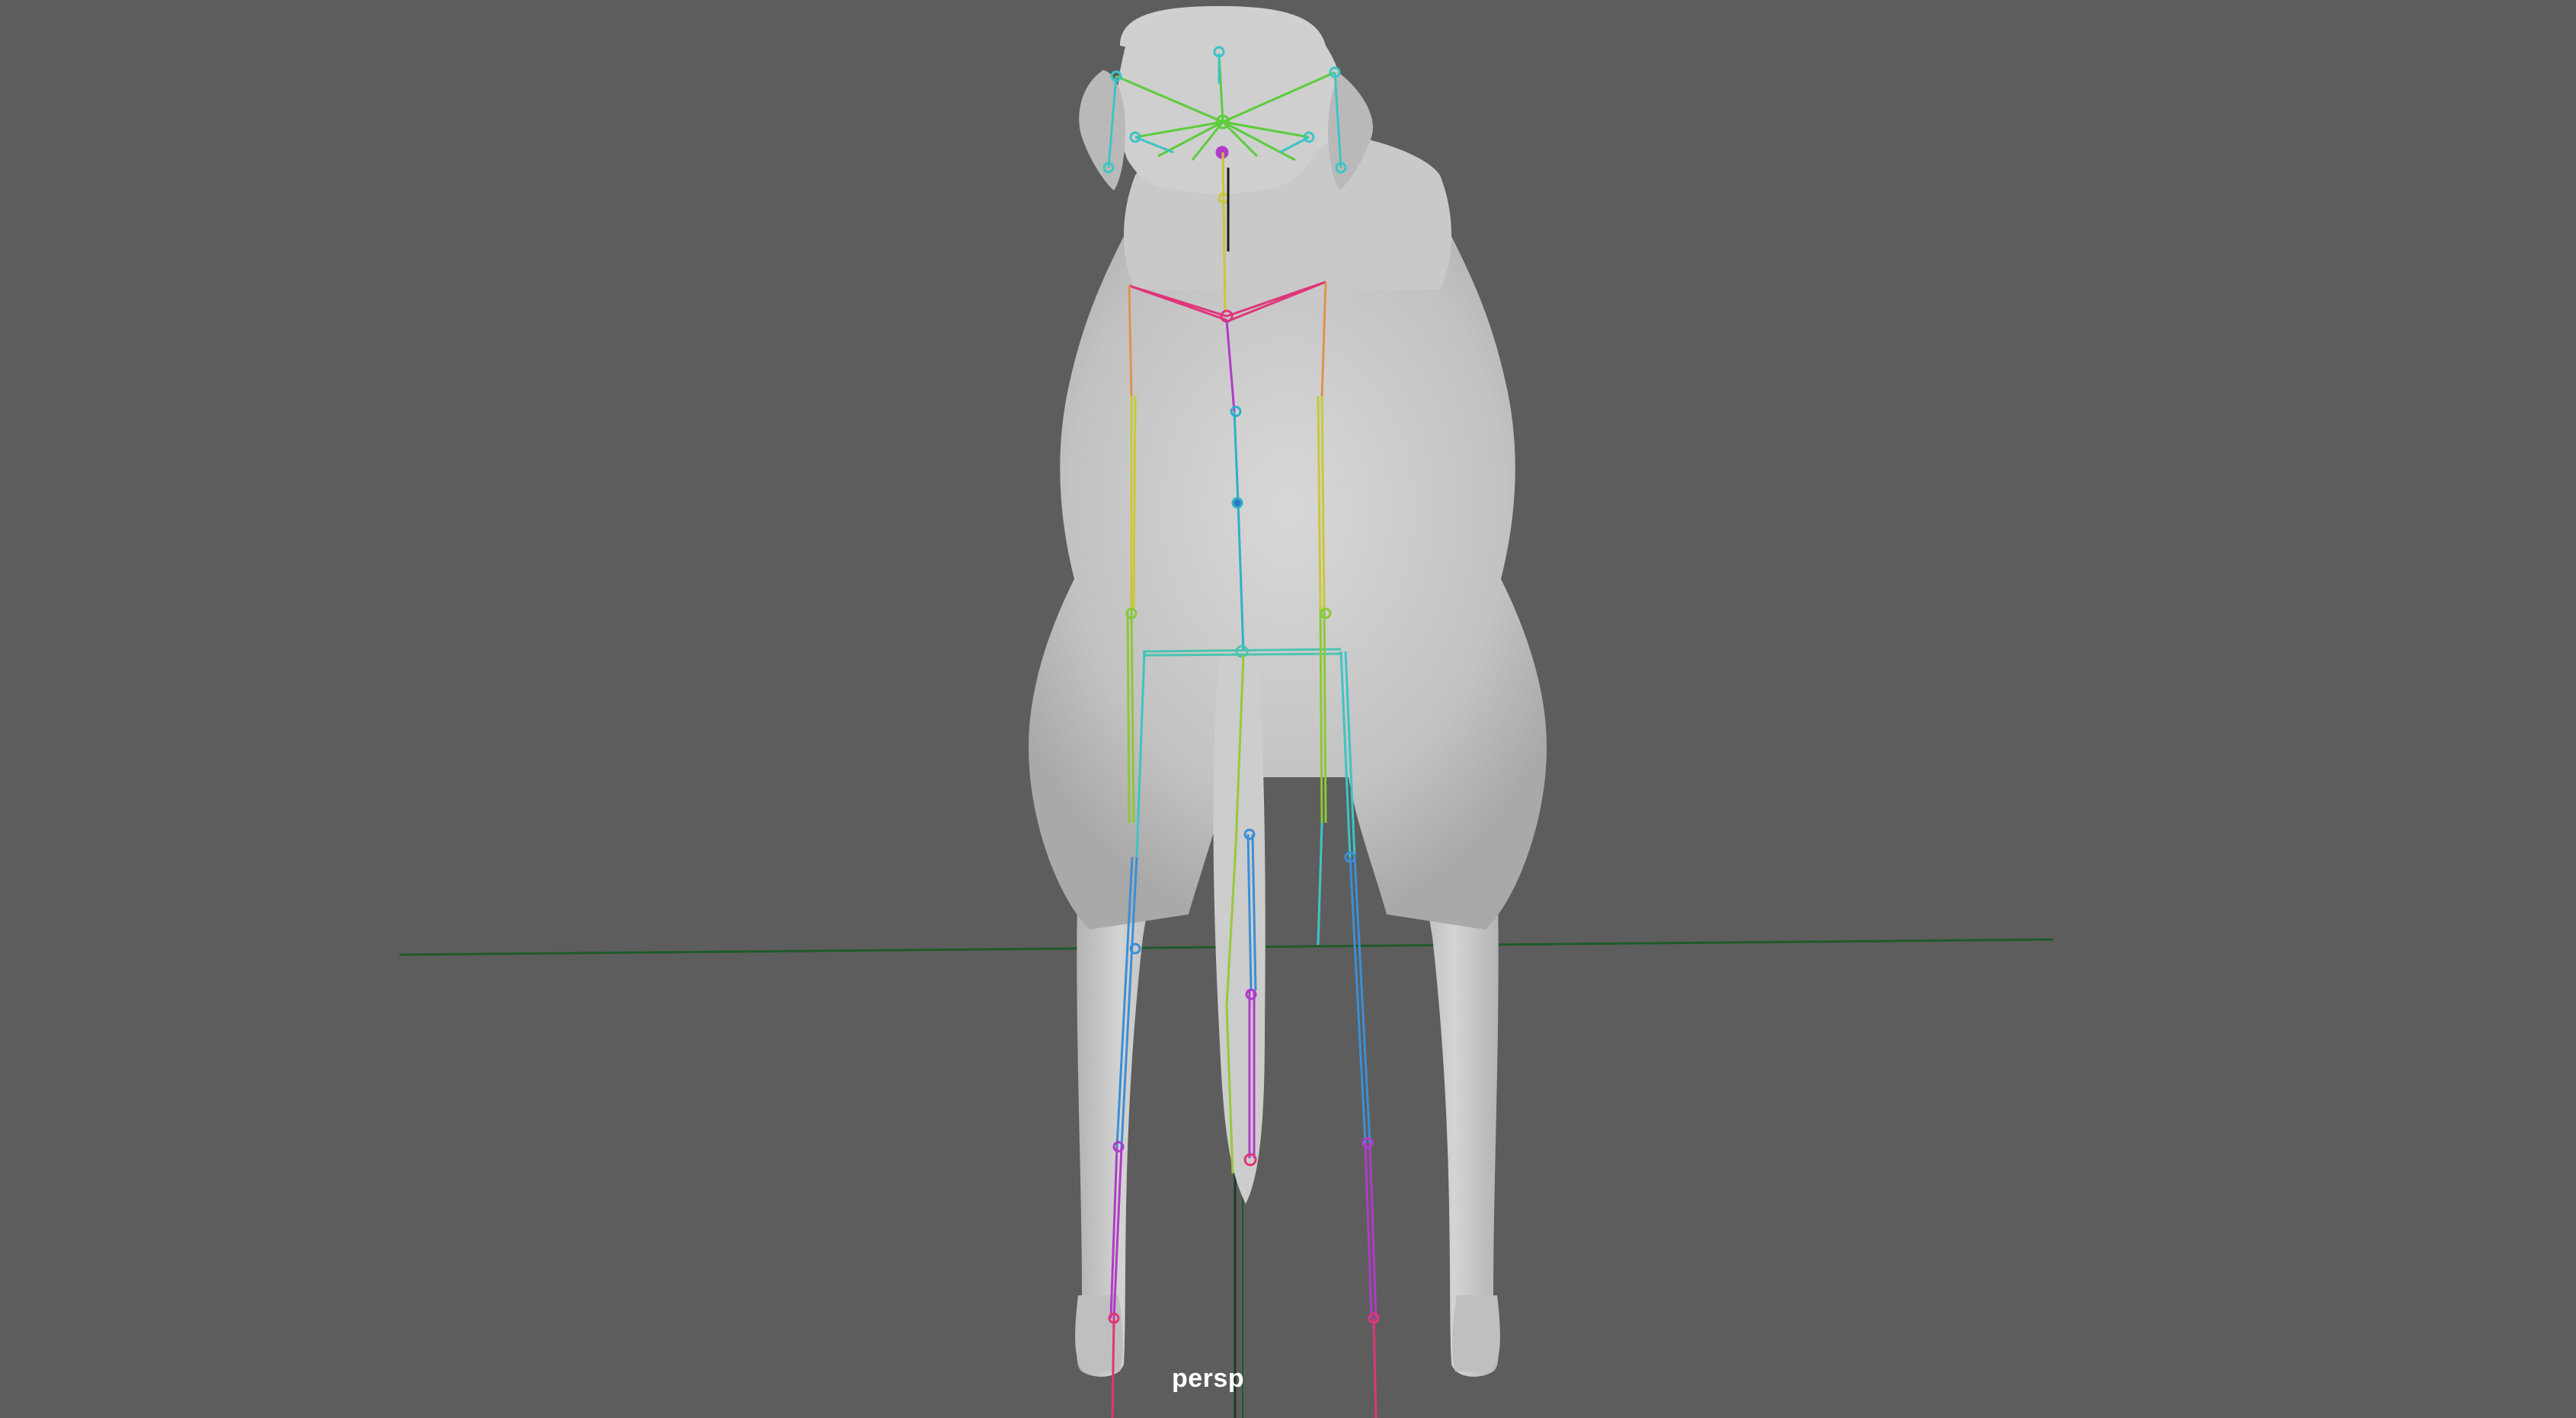  What do you see at coordinates (1208, 1378) in the screenshot?
I see `camera-label: persp` at bounding box center [1208, 1378].